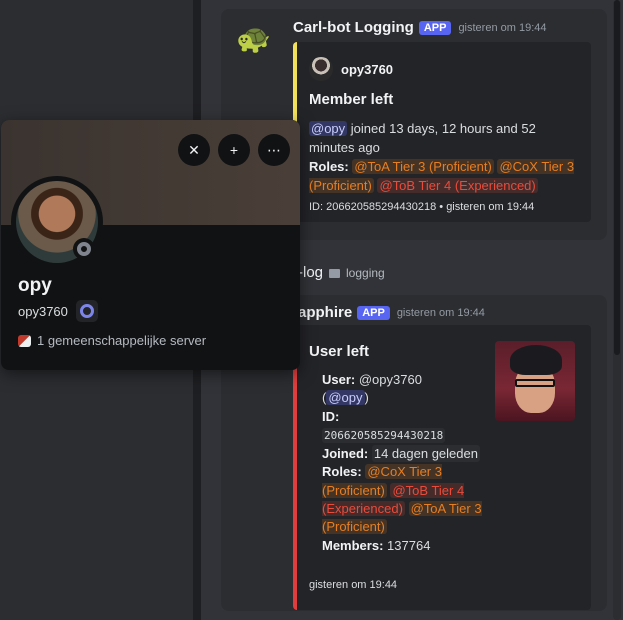 Image resolution: width=623 pixels, height=620 pixels. I want to click on block-button: ✕, so click(194, 150).